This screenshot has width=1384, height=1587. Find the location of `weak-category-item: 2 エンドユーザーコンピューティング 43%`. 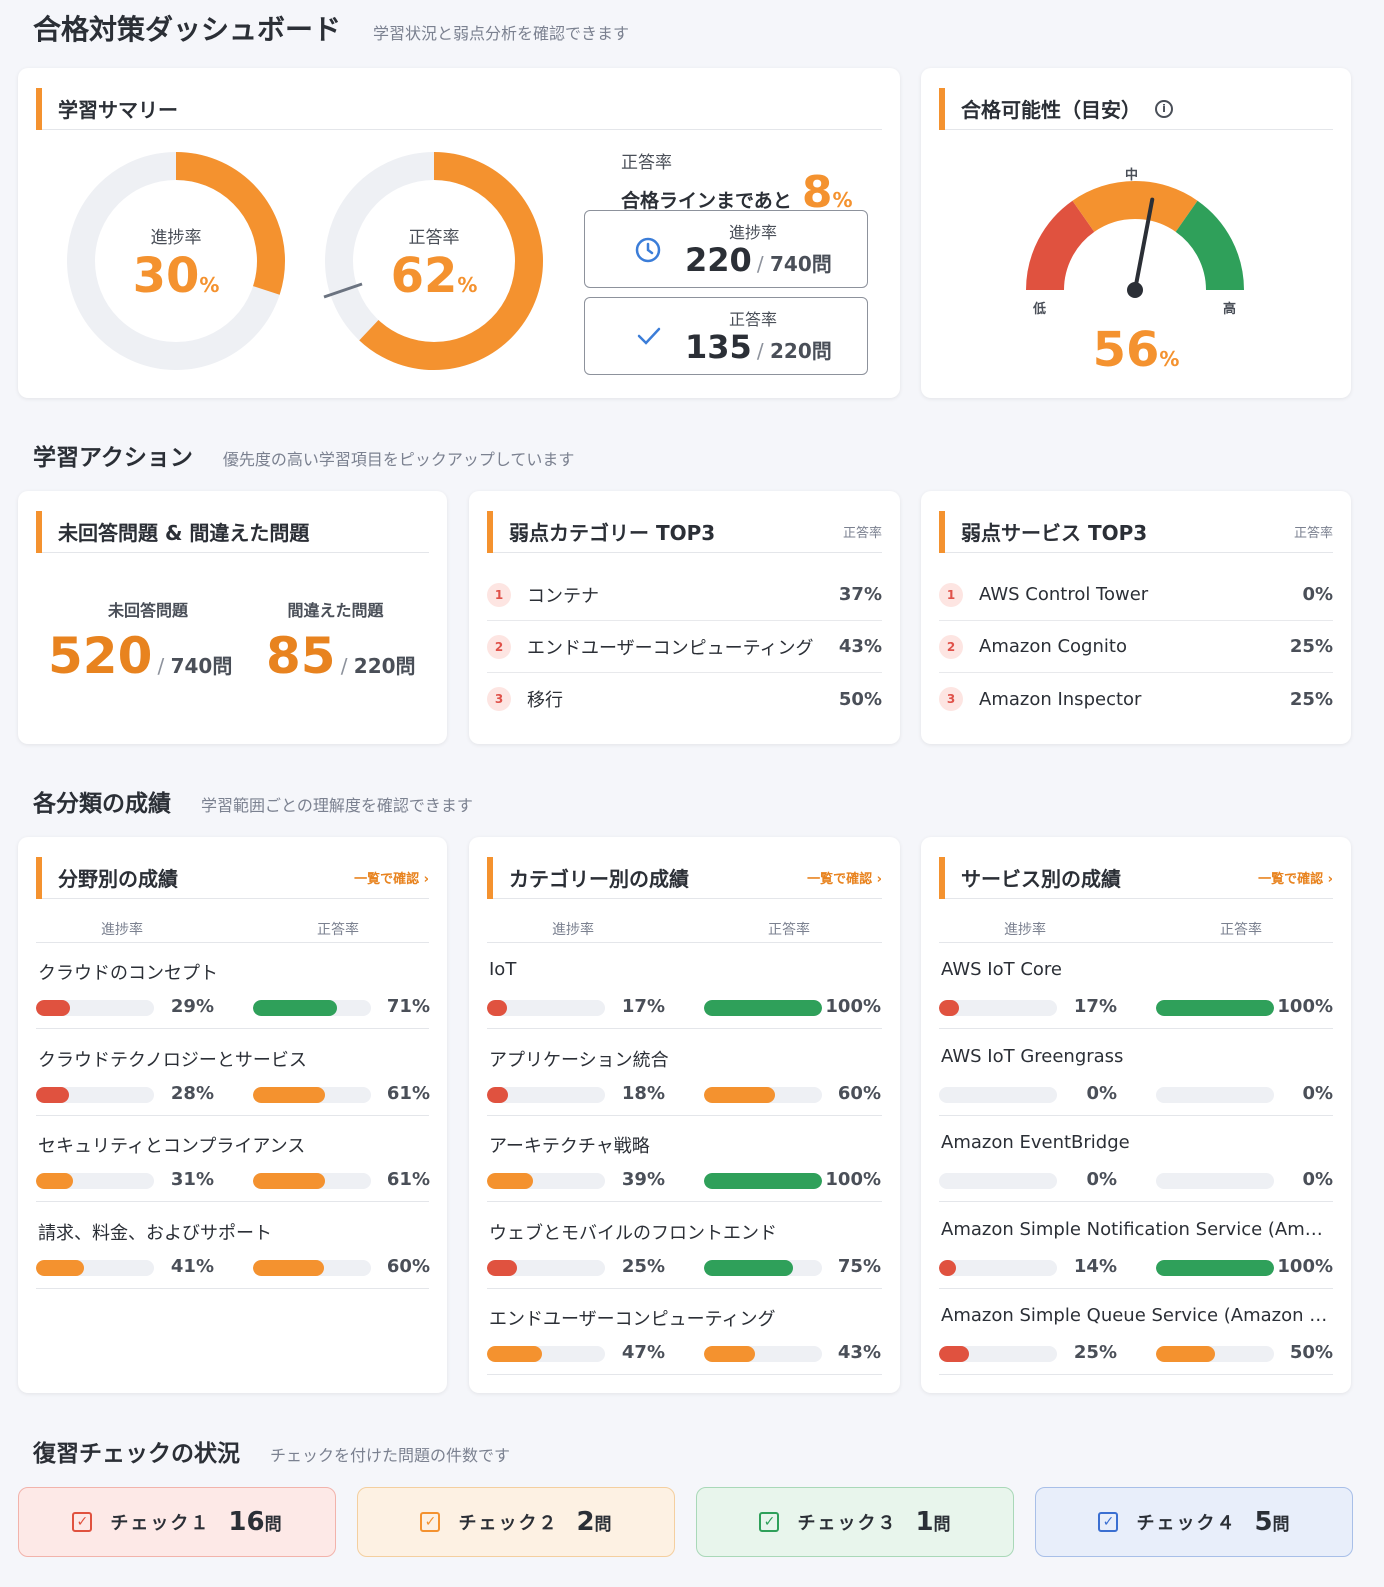

weak-category-item: 2 エンドユーザーコンピューティング 43% is located at coordinates (684, 647).